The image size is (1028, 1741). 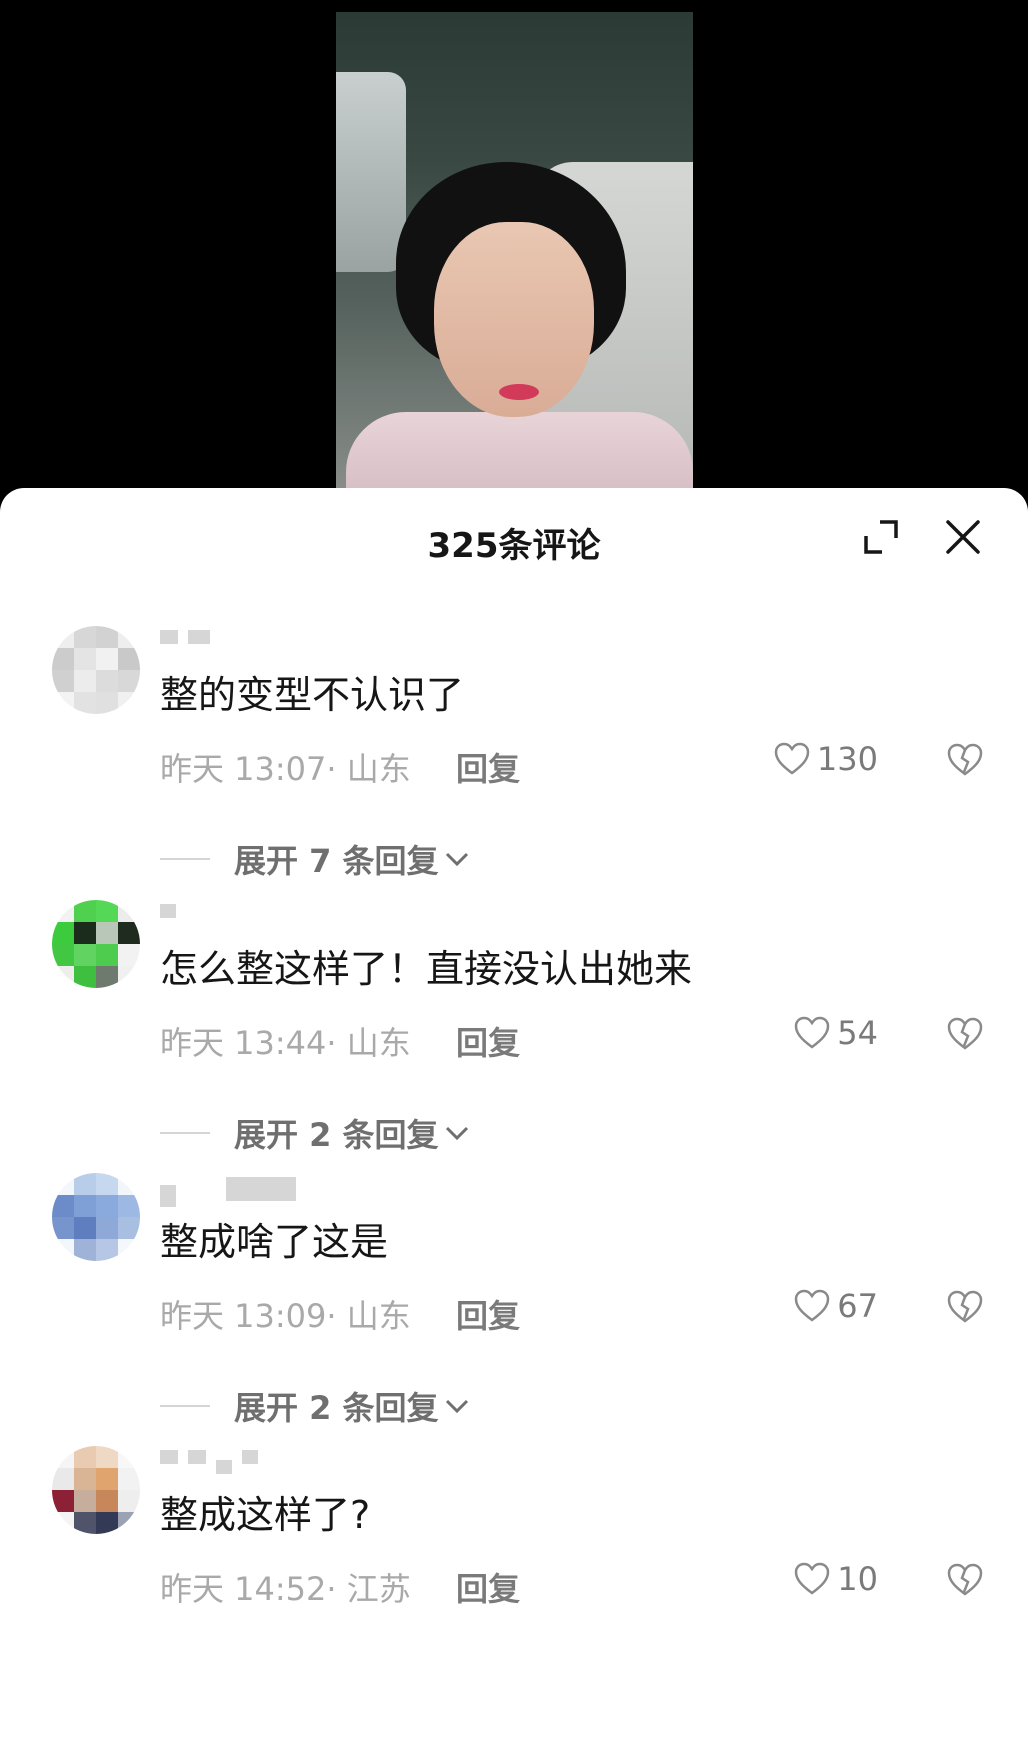 What do you see at coordinates (285, 1589) in the screenshot?
I see `comment-meta: 昨天 14:52· 江苏` at bounding box center [285, 1589].